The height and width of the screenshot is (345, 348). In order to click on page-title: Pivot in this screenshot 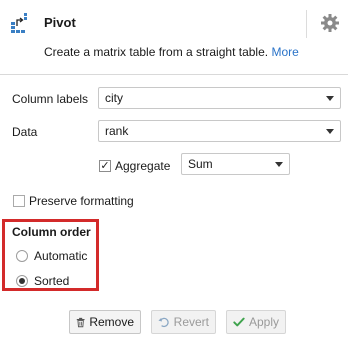, I will do `click(60, 22)`.